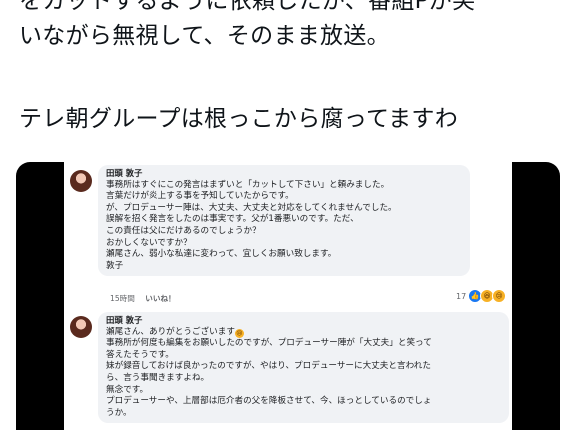  Describe the element at coordinates (183, 230) in the screenshot. I see `comment-line: この責任は父にだけあるのでしょうか？` at that location.